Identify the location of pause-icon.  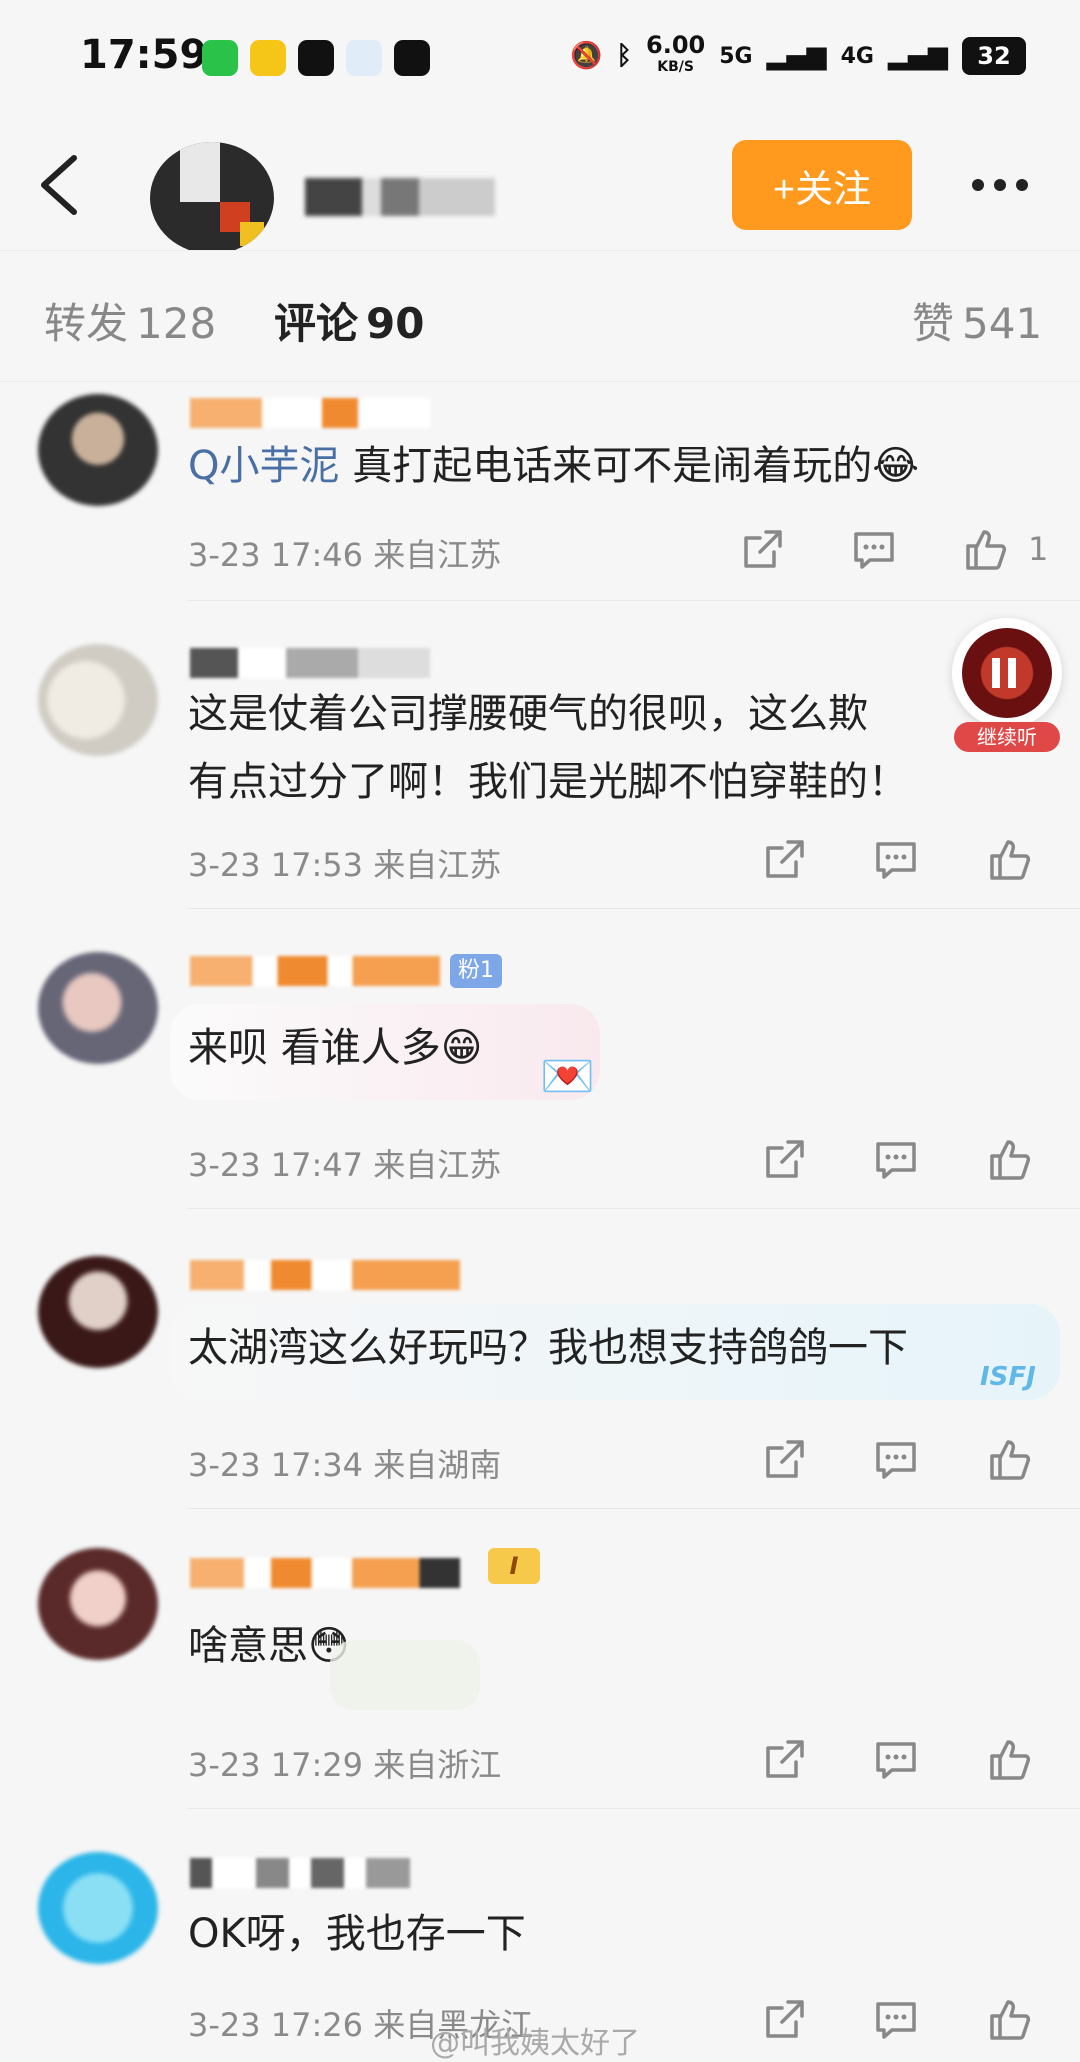
(1004, 673).